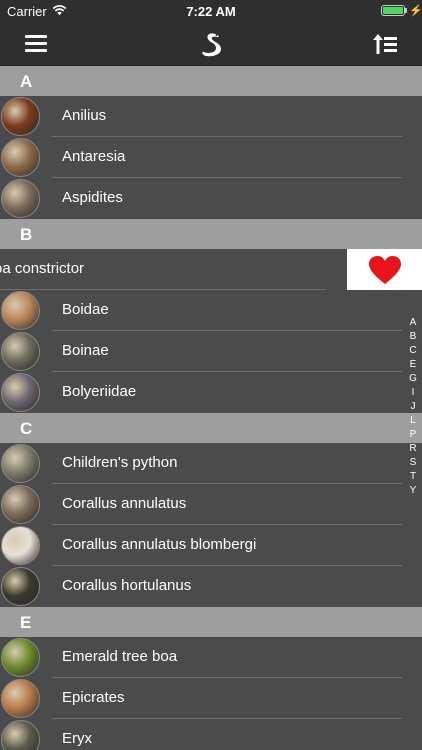  What do you see at coordinates (211, 392) in the screenshot?
I see `list-item: Bolyeriidae` at bounding box center [211, 392].